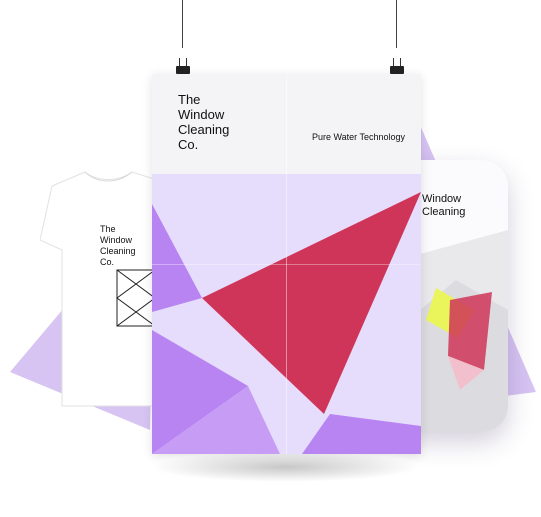 The image size is (541, 517). Describe the element at coordinates (204, 122) in the screenshot. I see `poster-brand-name: The Window Cleaning Co.` at that location.